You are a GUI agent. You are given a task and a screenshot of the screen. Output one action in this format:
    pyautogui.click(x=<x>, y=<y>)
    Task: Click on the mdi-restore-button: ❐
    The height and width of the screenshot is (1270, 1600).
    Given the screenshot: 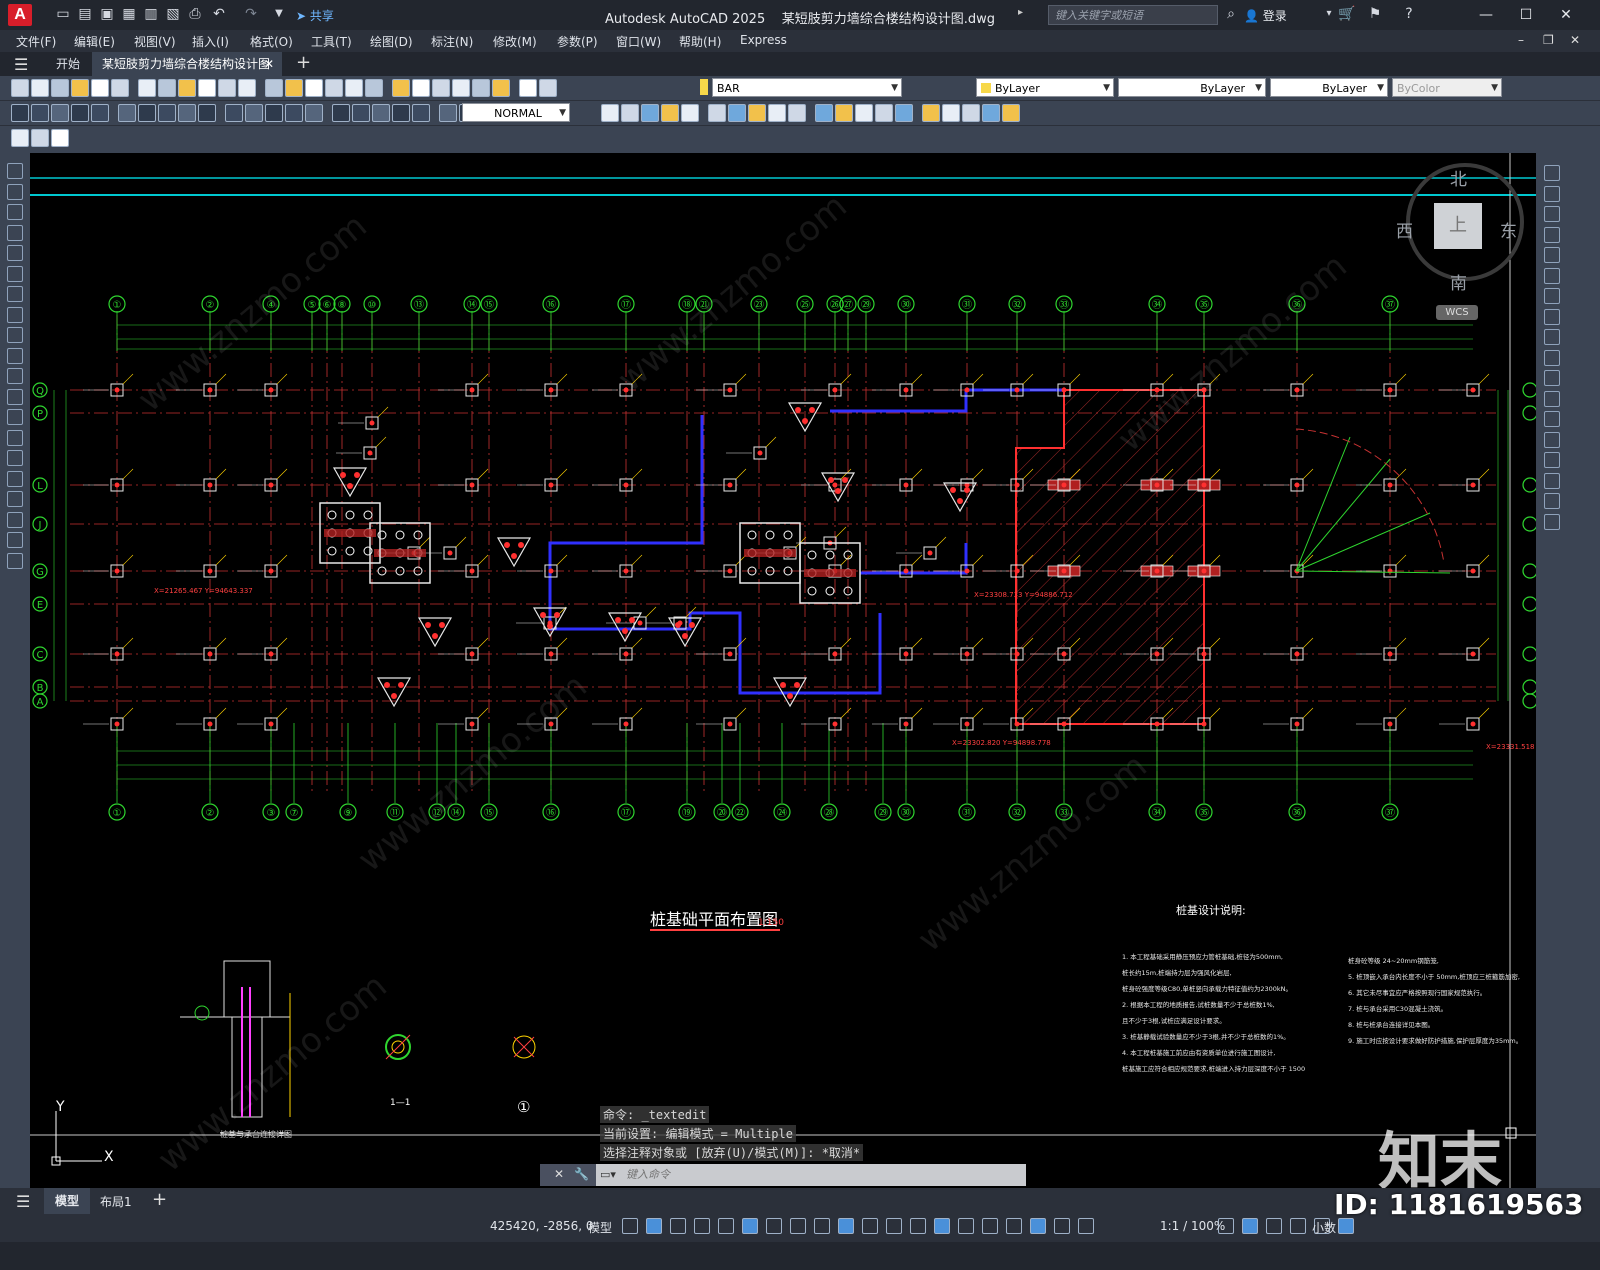 What is the action you would take?
    pyautogui.click(x=1548, y=40)
    